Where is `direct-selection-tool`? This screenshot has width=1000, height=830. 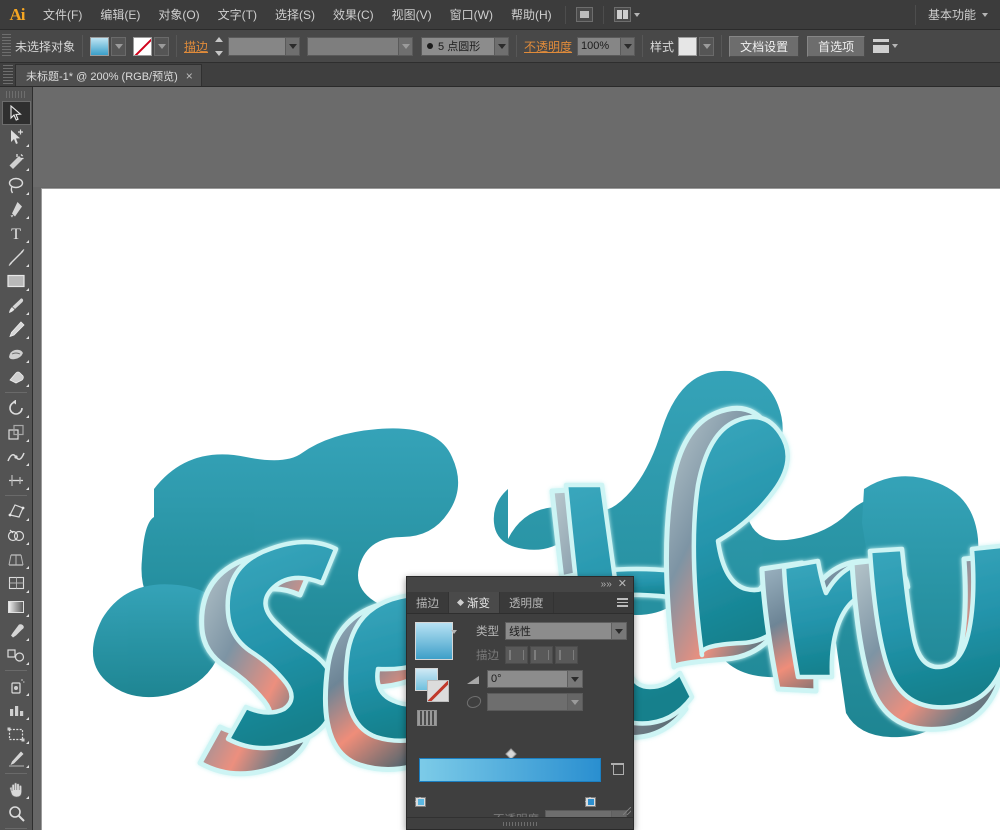
direct-selection-tool is located at coordinates (16, 137).